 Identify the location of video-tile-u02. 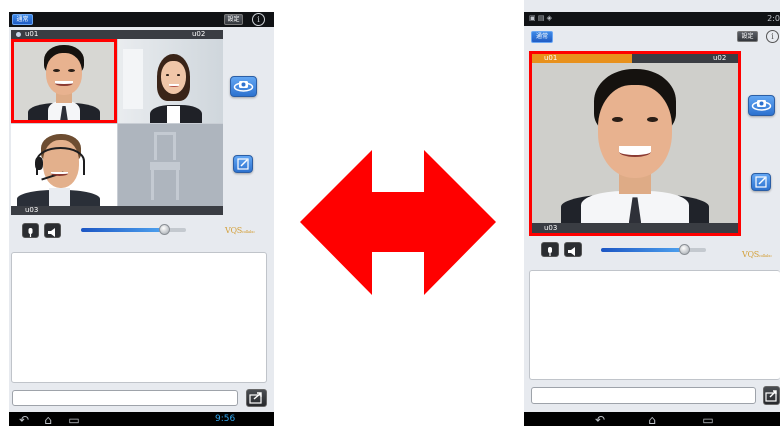
(170, 81).